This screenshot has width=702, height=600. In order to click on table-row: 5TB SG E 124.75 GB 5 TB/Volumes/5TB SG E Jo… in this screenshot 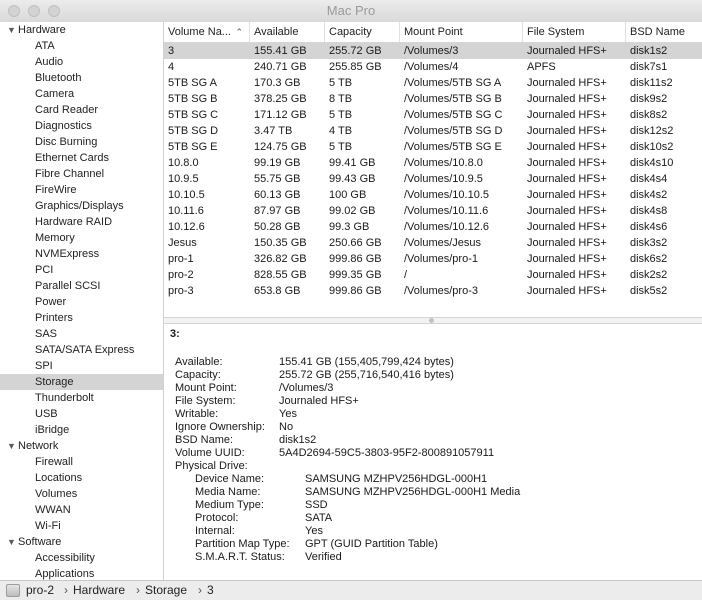, I will do `click(433, 147)`.